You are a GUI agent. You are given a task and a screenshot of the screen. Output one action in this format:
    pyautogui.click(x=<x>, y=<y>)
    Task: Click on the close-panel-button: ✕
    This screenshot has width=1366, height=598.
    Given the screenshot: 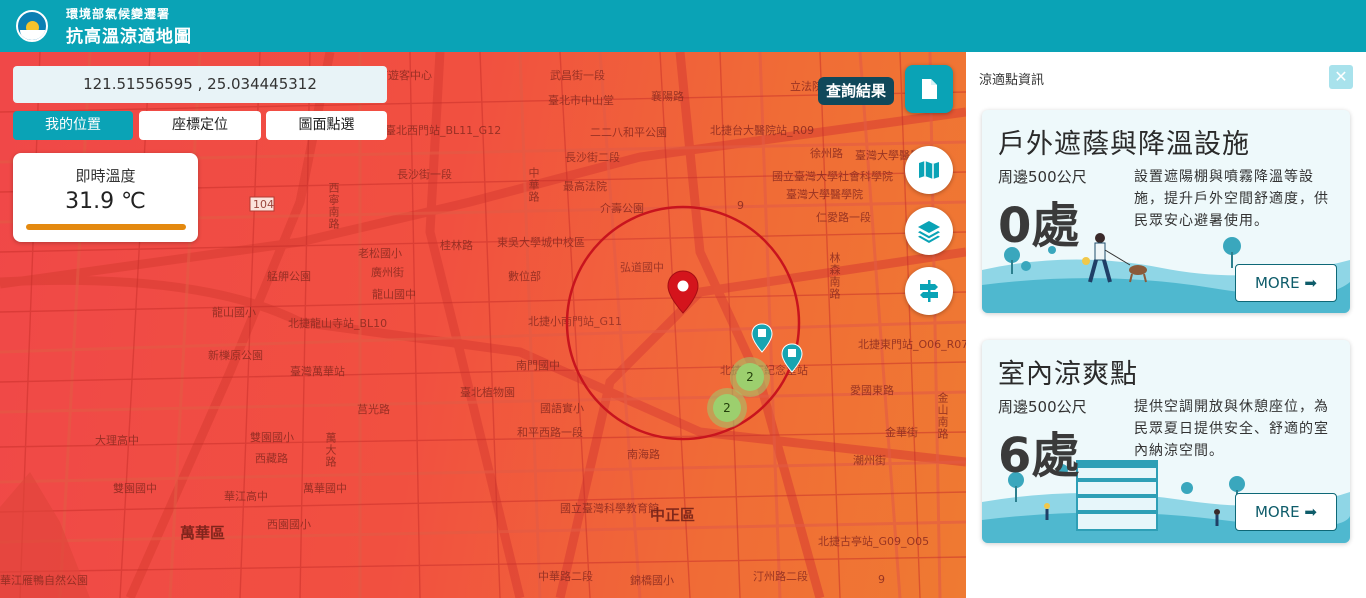 What is the action you would take?
    pyautogui.click(x=1341, y=77)
    